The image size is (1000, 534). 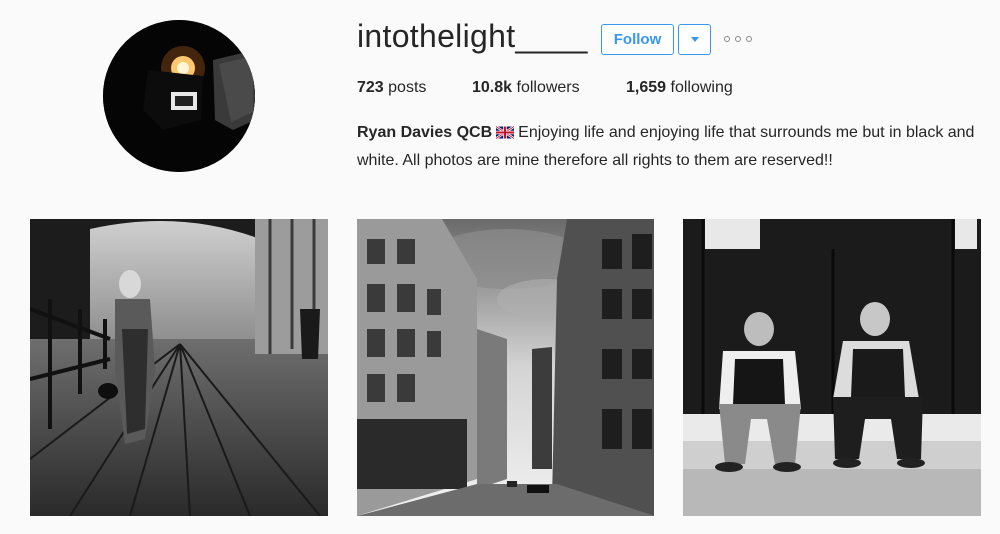 I want to click on posts-label: posts, so click(x=407, y=87).